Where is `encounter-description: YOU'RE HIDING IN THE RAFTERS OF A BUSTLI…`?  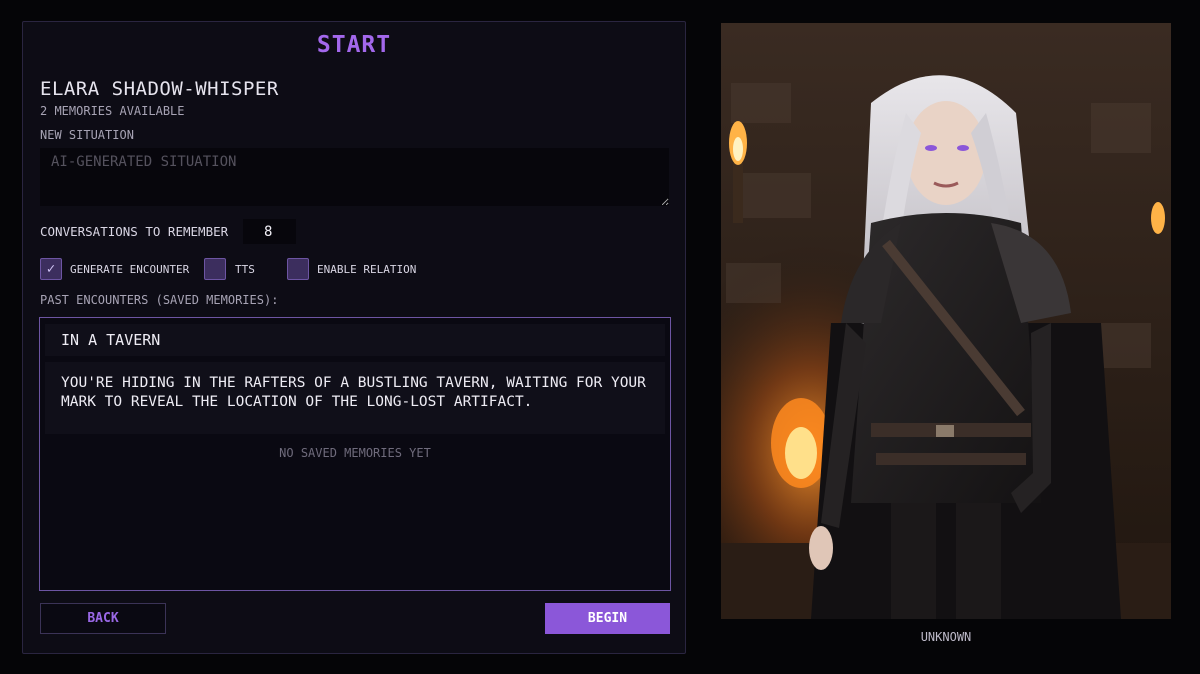 encounter-description: YOU'RE HIDING IN THE RAFTERS OF A BUSTLI… is located at coordinates (355, 398).